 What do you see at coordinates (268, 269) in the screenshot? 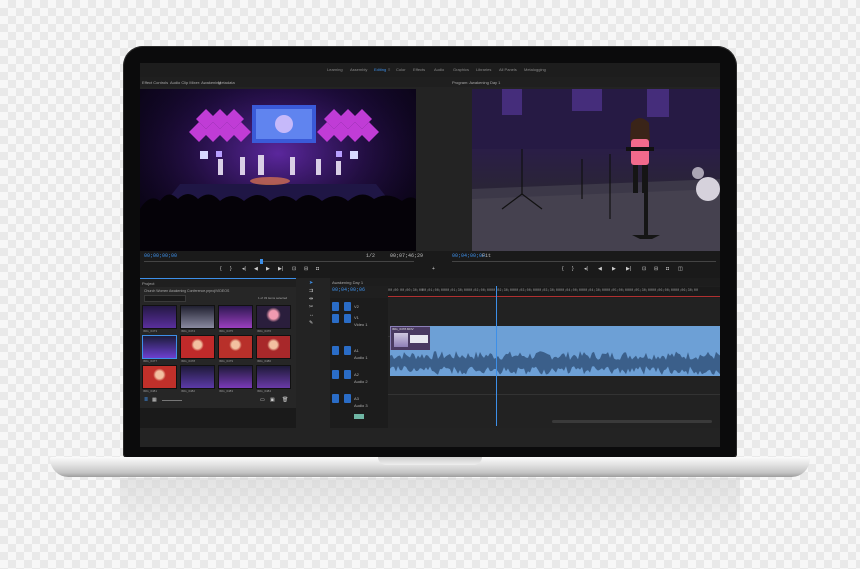
I see `source-play-icon: ▶` at bounding box center [268, 269].